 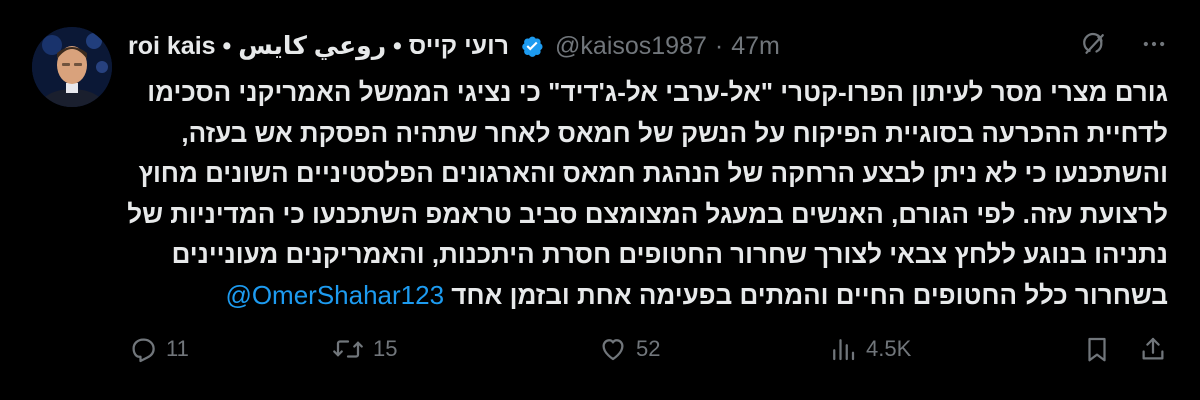 I want to click on share-icon, so click(x=1153, y=348).